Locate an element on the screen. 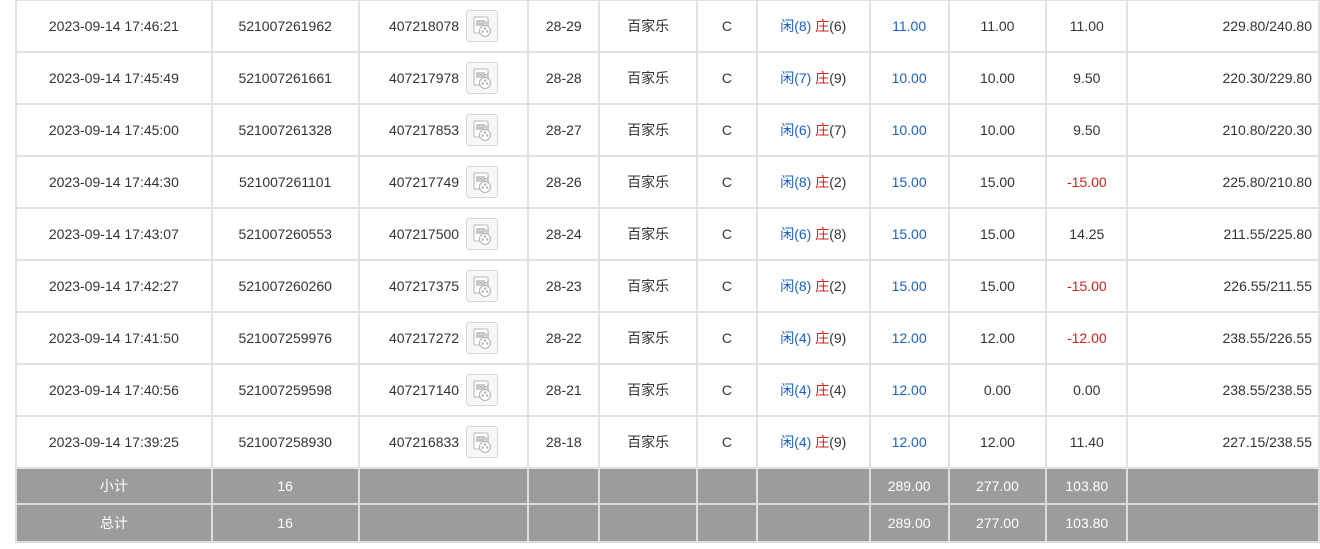  shoe-round-cell: 28-24 is located at coordinates (564, 234).